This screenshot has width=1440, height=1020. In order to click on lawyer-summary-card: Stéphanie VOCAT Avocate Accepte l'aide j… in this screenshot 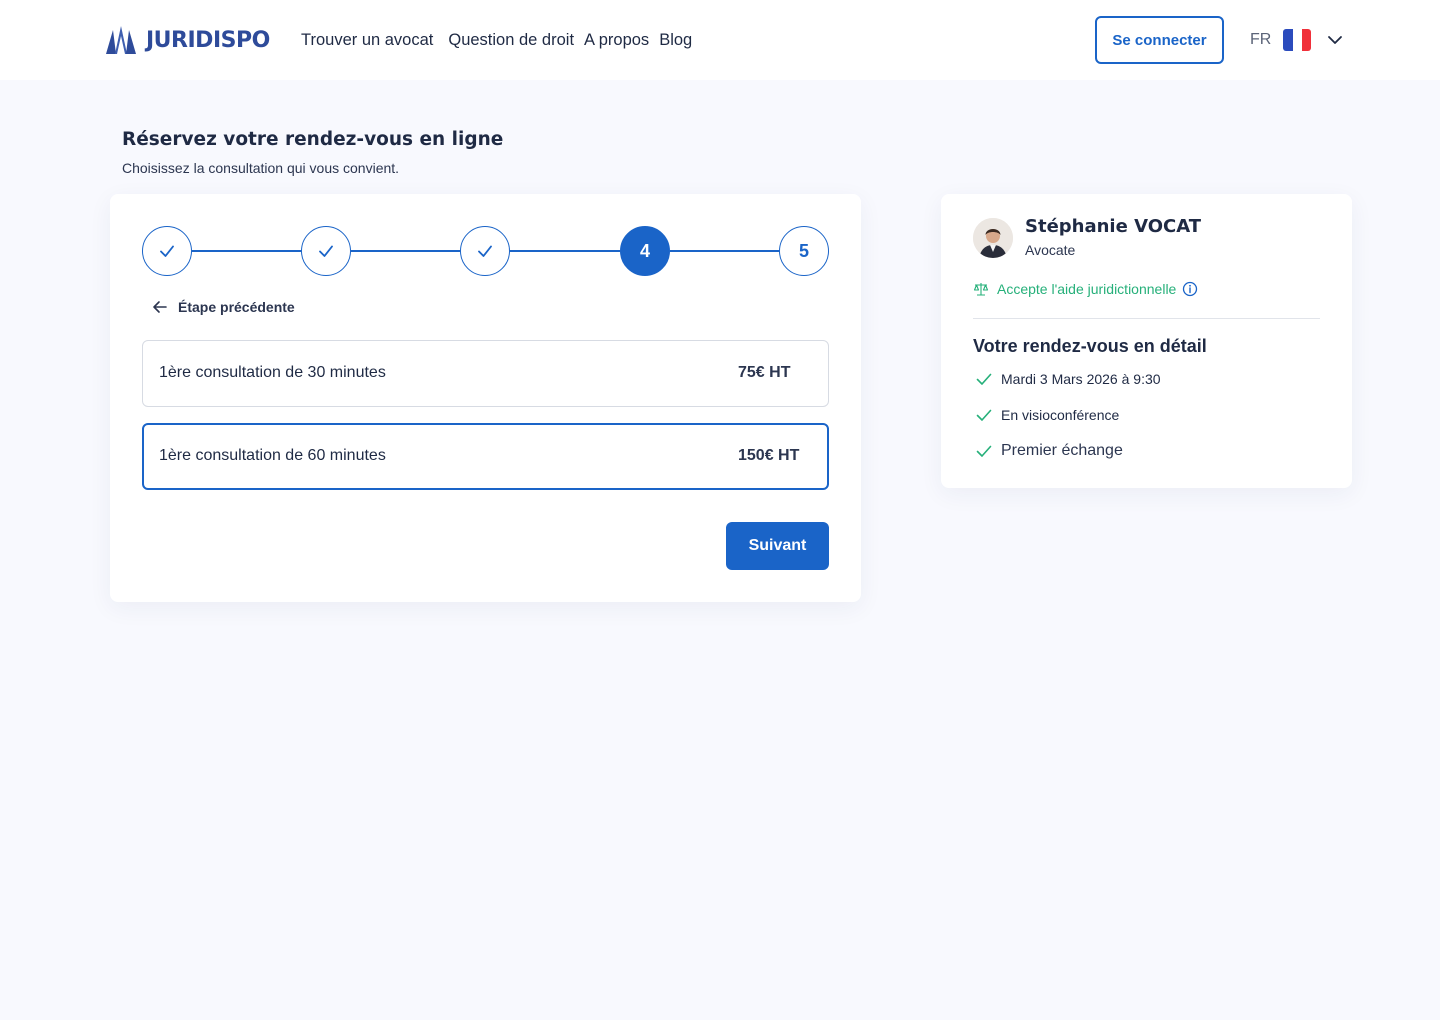, I will do `click(1146, 341)`.